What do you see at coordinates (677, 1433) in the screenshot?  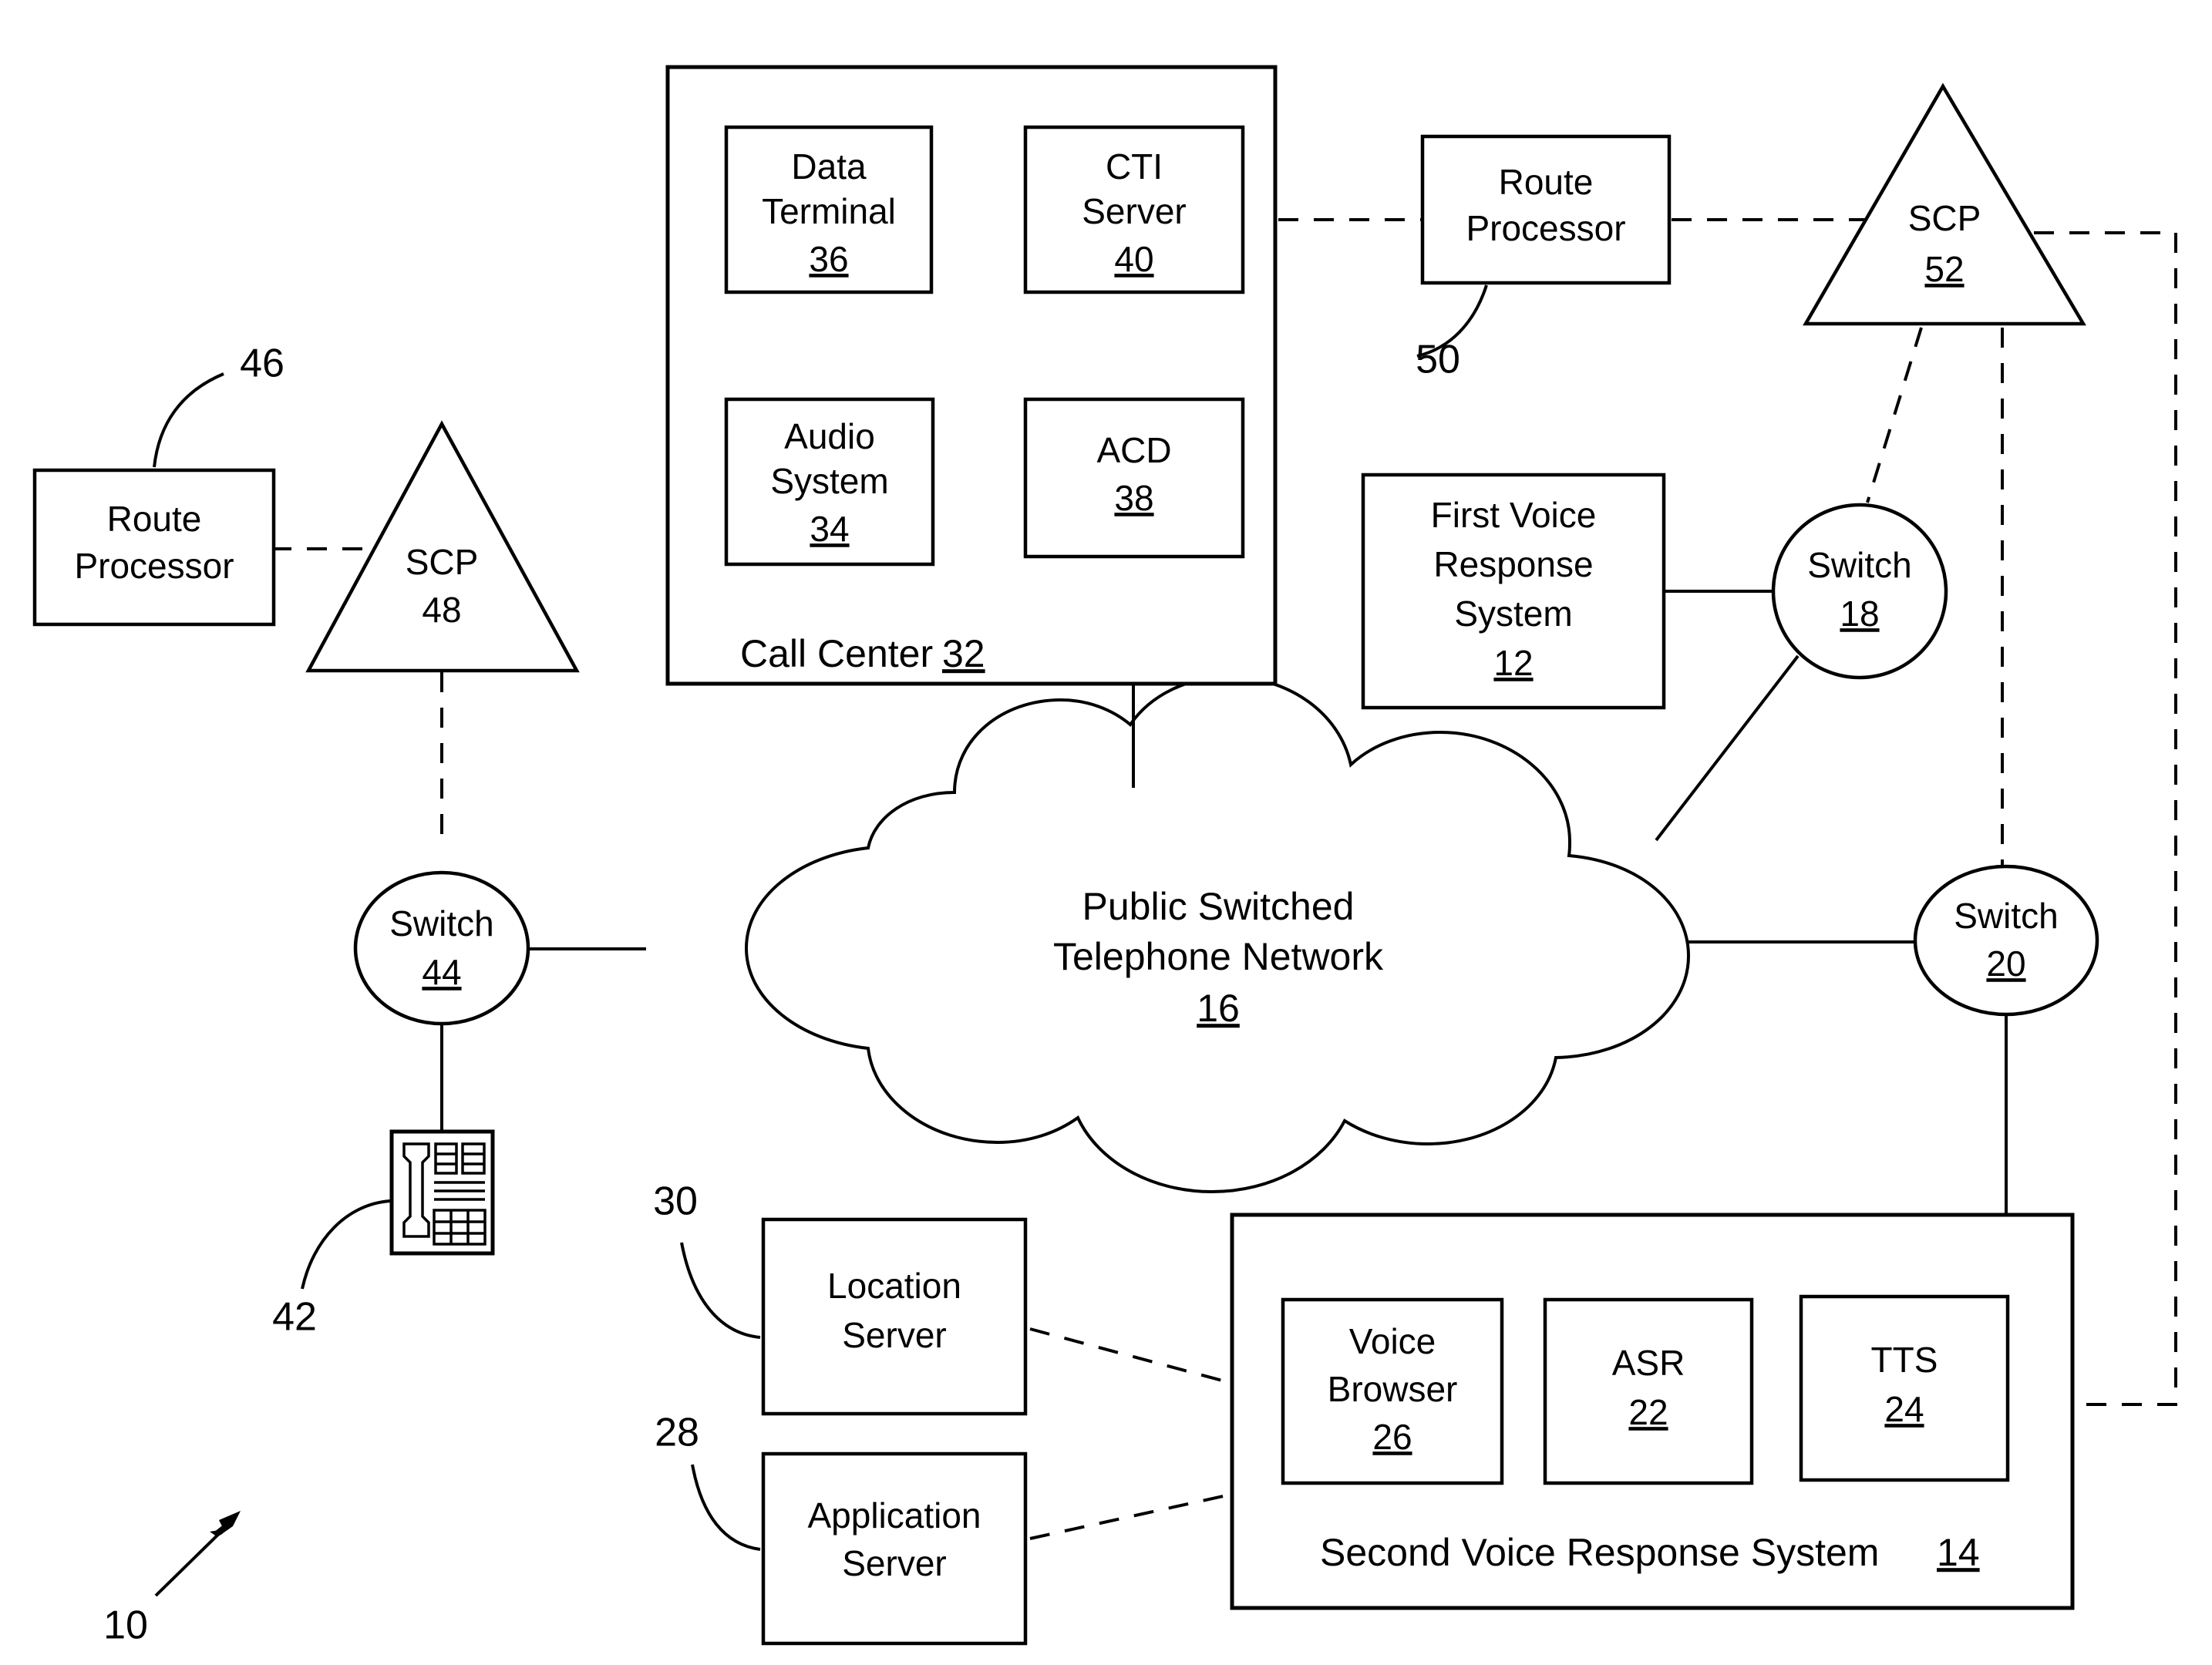 I see `application-server-callout: 28` at bounding box center [677, 1433].